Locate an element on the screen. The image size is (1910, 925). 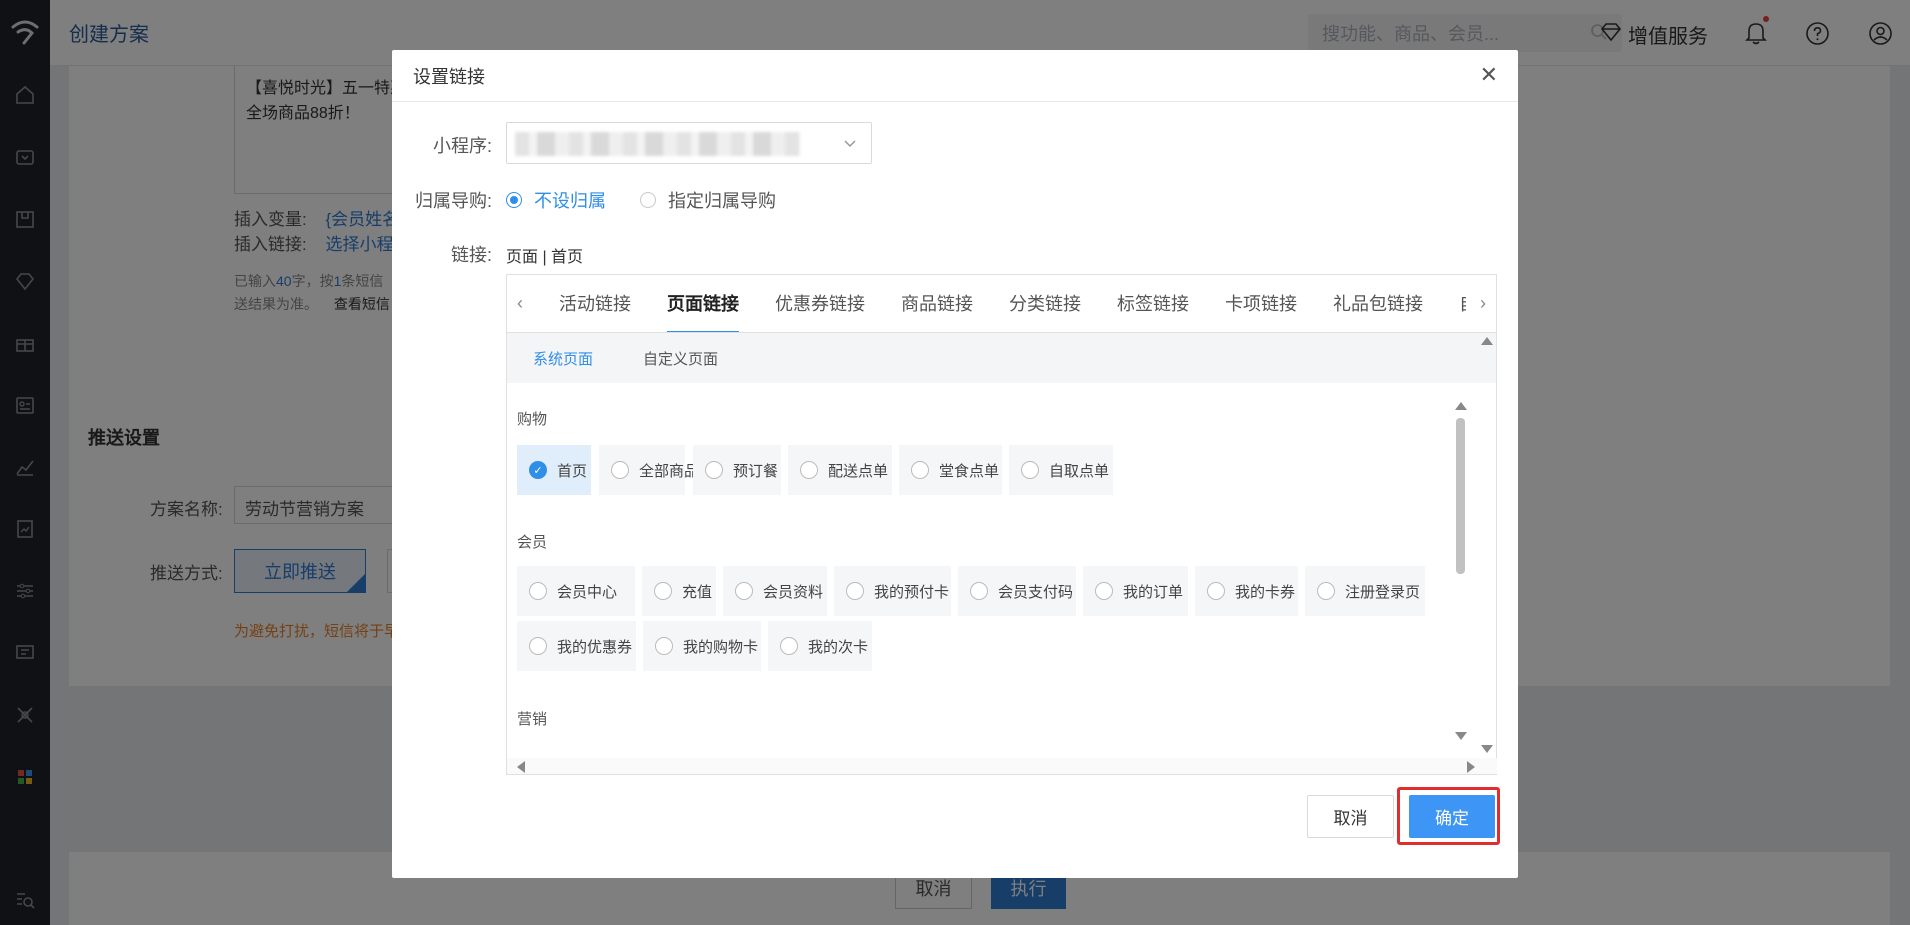
tab-coupon-link: 优惠券链接 is located at coordinates (820, 303).